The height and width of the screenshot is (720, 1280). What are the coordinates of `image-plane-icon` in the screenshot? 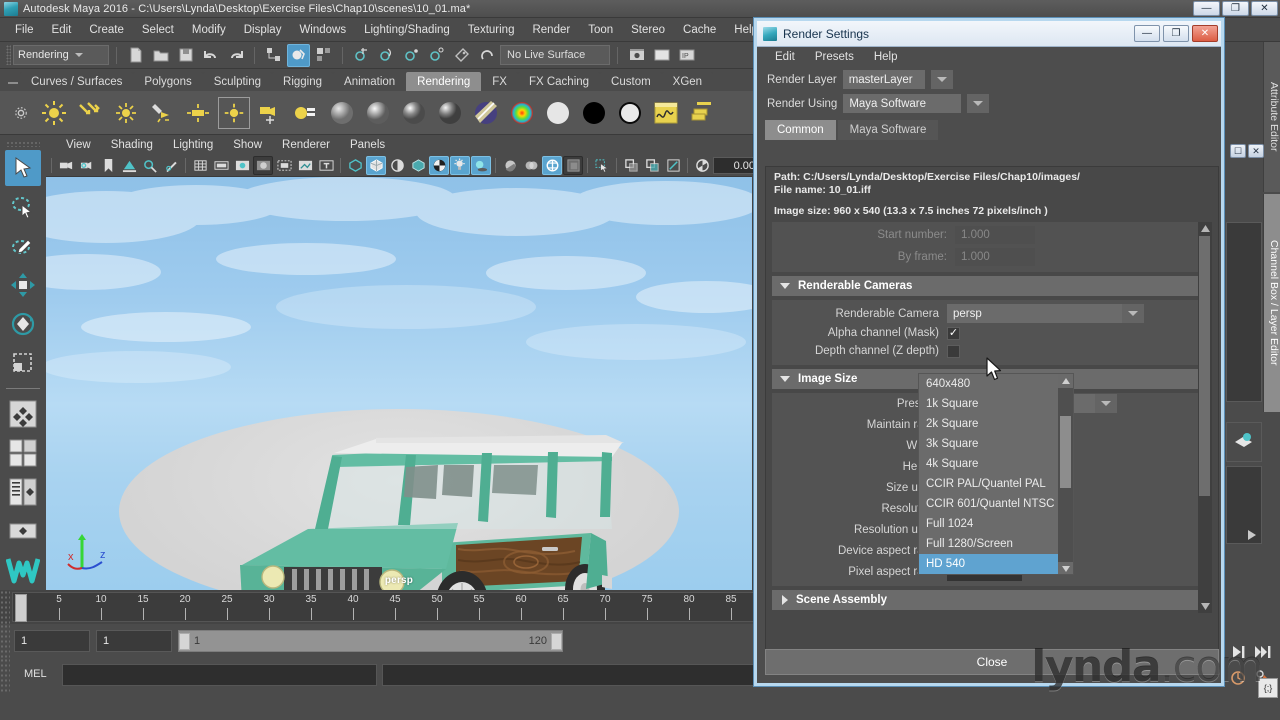 It's located at (129, 165).